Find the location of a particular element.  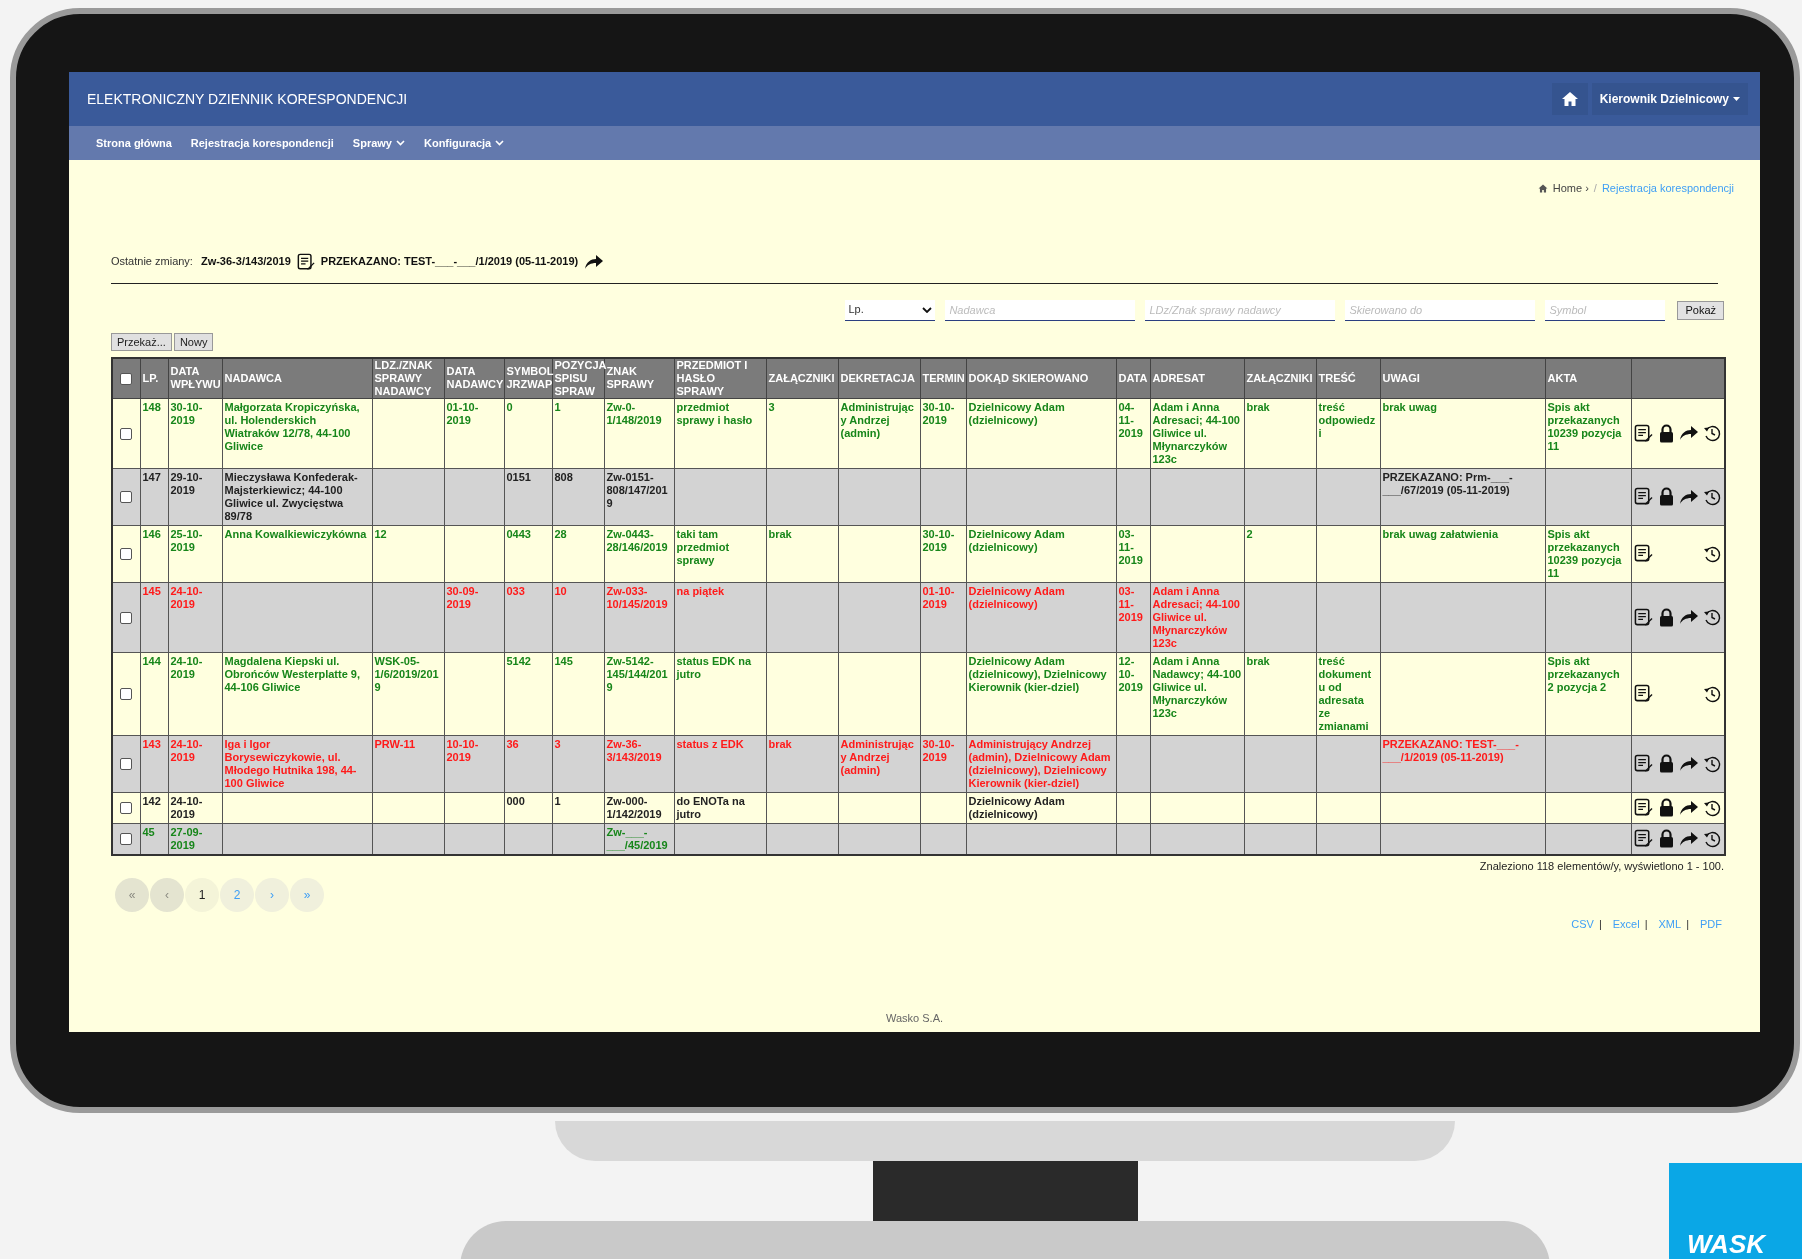

sort-dropdown: Lp. is located at coordinates (890, 310).